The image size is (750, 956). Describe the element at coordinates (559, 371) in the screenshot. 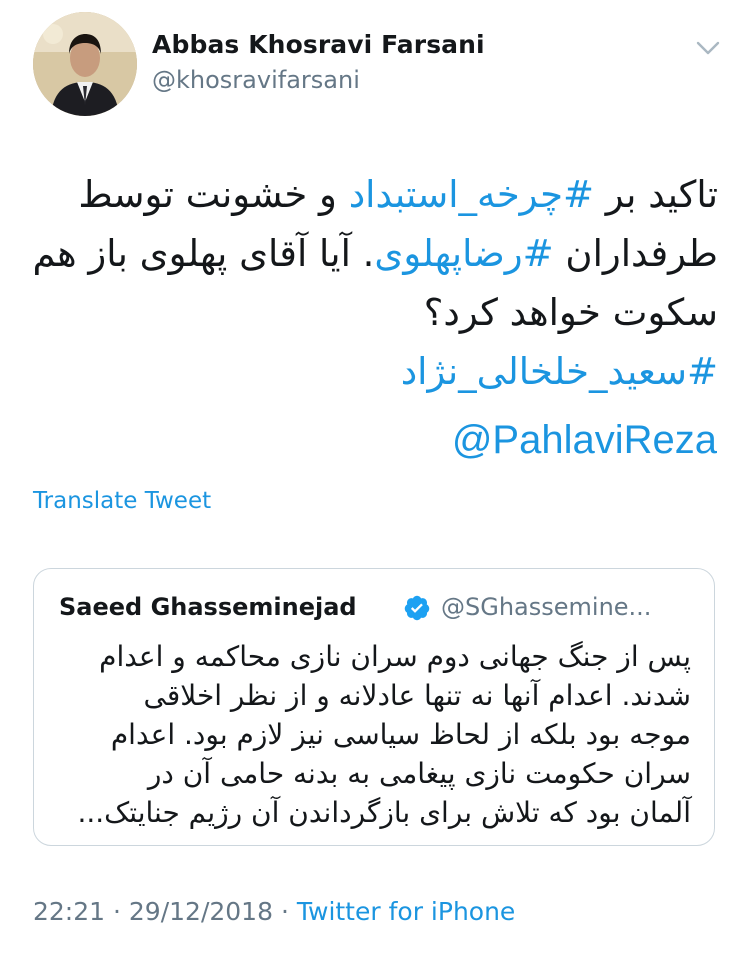

I see `hashtag-link: #سعید_خلخالی_نژاد` at that location.